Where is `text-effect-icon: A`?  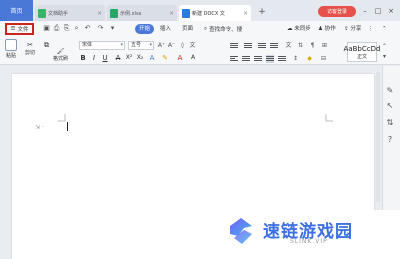
text-effect-icon: A is located at coordinates (152, 58).